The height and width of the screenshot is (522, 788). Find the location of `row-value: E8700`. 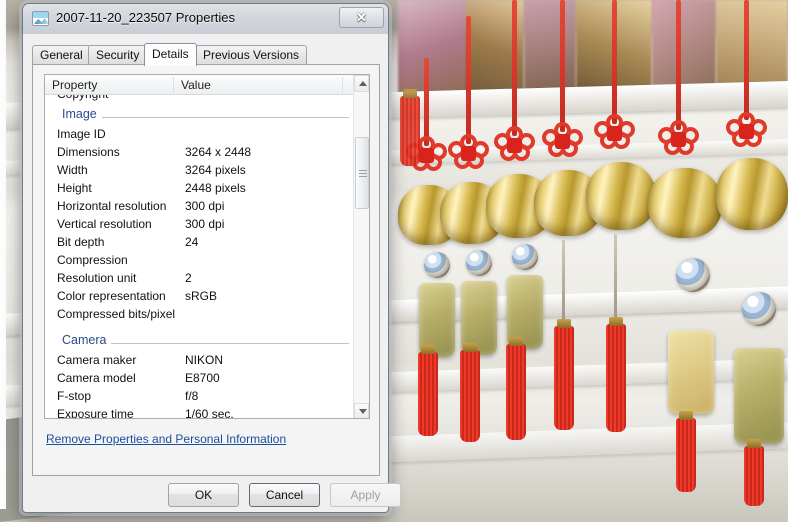

row-value: E8700 is located at coordinates (202, 378).